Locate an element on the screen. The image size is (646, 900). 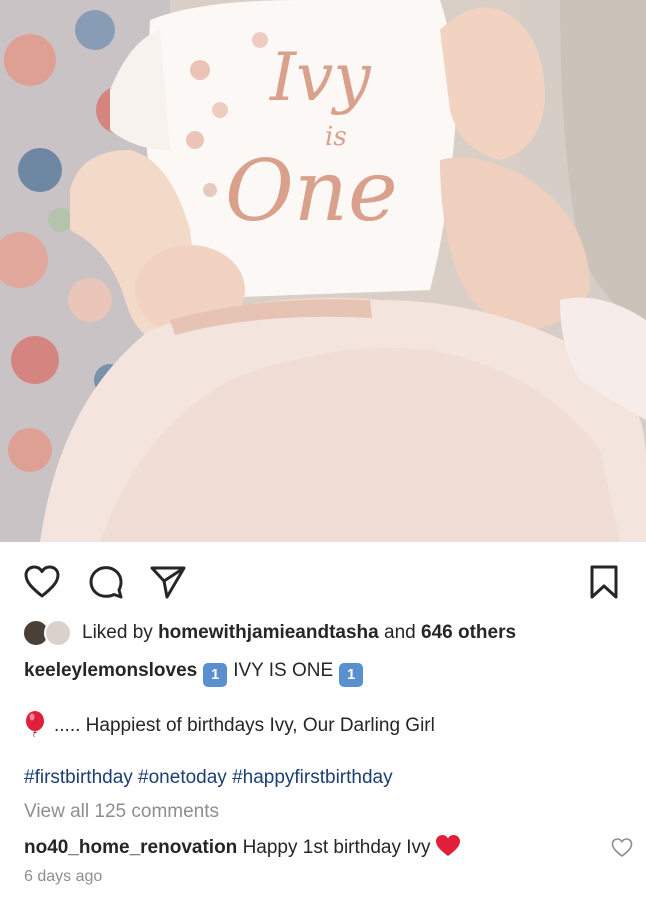
caption-username-link: keeleylemonsloves is located at coordinates (110, 670).